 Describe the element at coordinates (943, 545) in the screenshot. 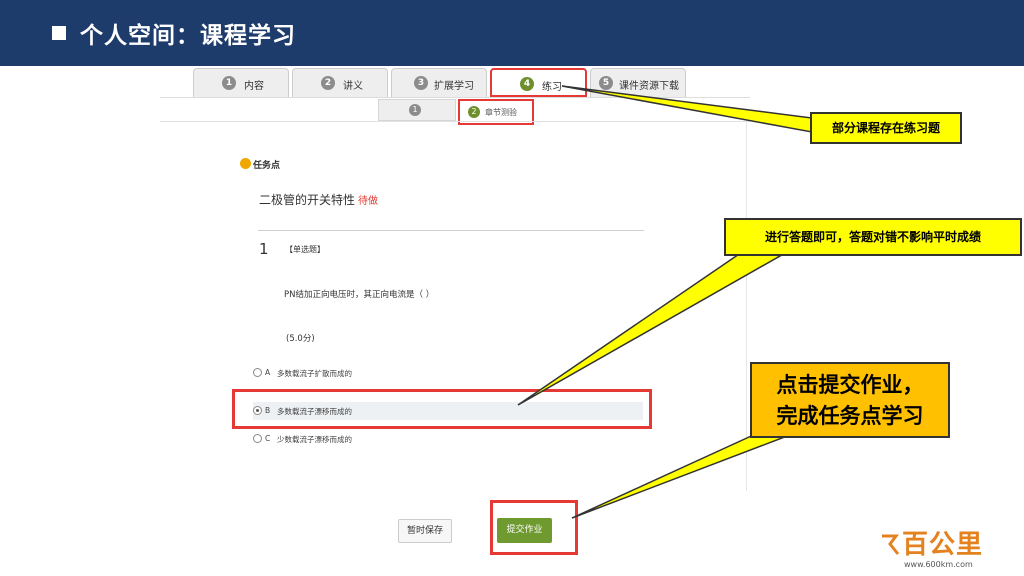

I see `logo-text: 百公里` at that location.